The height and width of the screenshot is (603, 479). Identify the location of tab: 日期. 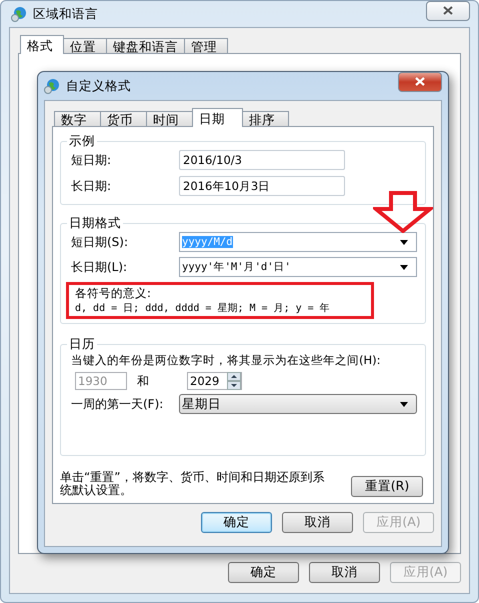
(217, 117).